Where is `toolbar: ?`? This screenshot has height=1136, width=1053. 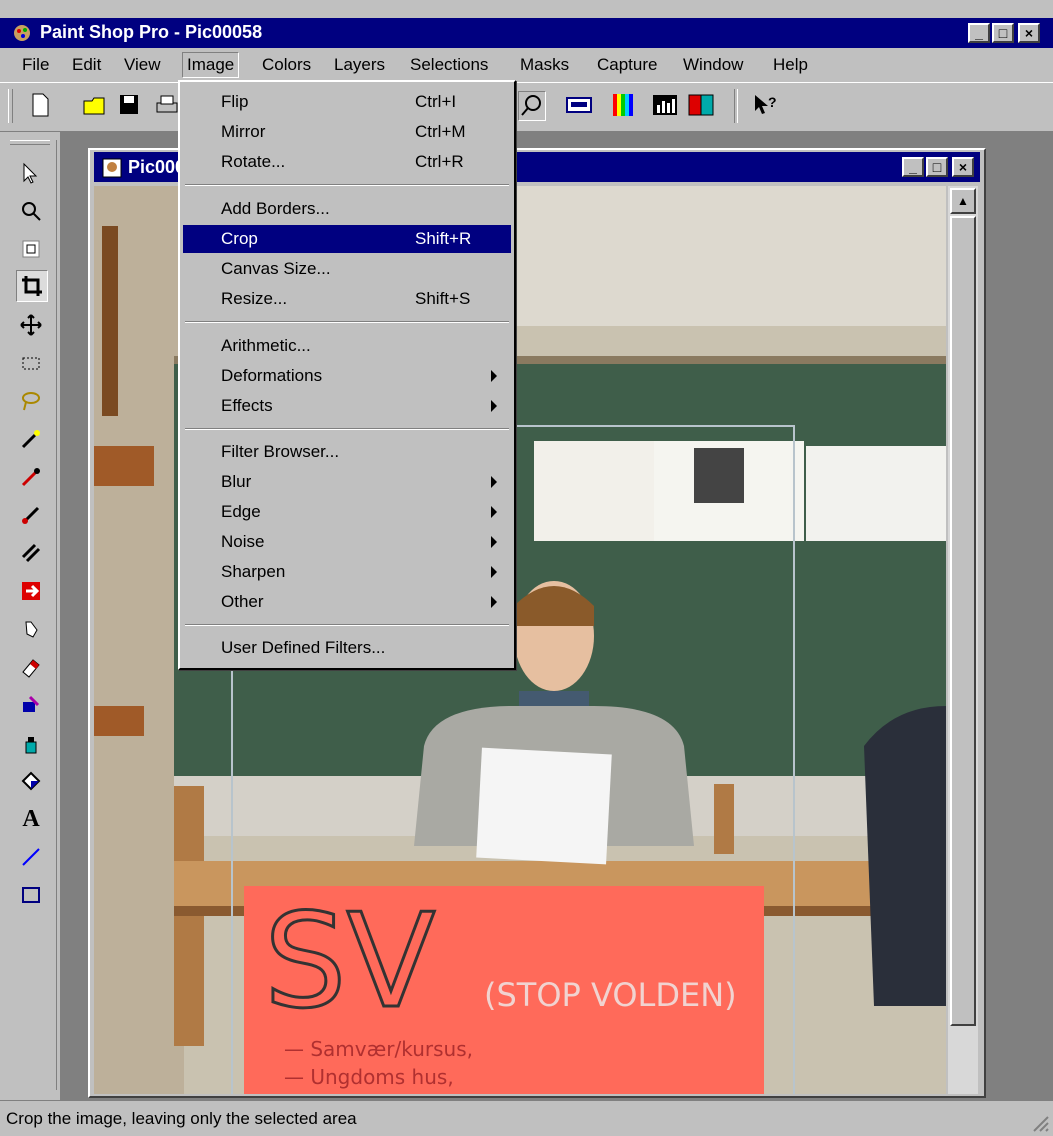
toolbar: ? is located at coordinates (526, 107).